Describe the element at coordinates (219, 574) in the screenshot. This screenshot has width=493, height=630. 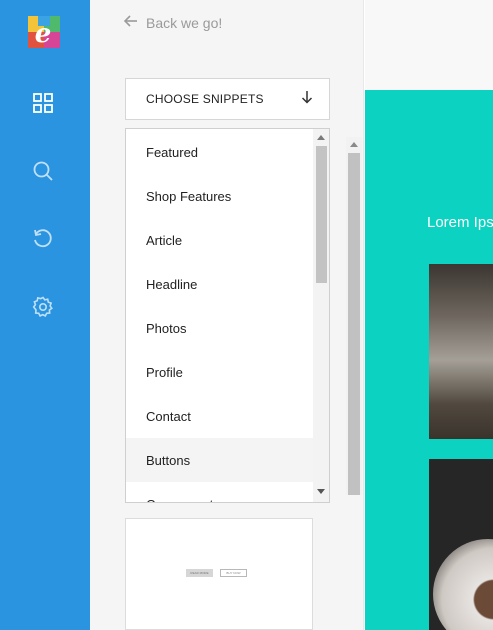
I see `snippet-preview-buttons: READ MORE BUY NOW` at that location.